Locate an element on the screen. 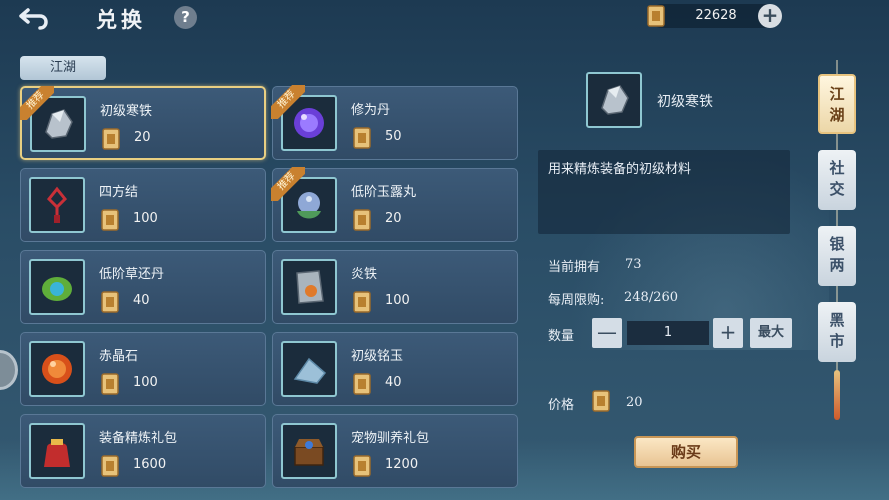 Image resolution: width=889 pixels, height=500 pixels. treasure-chest-icon is located at coordinates (309, 452).